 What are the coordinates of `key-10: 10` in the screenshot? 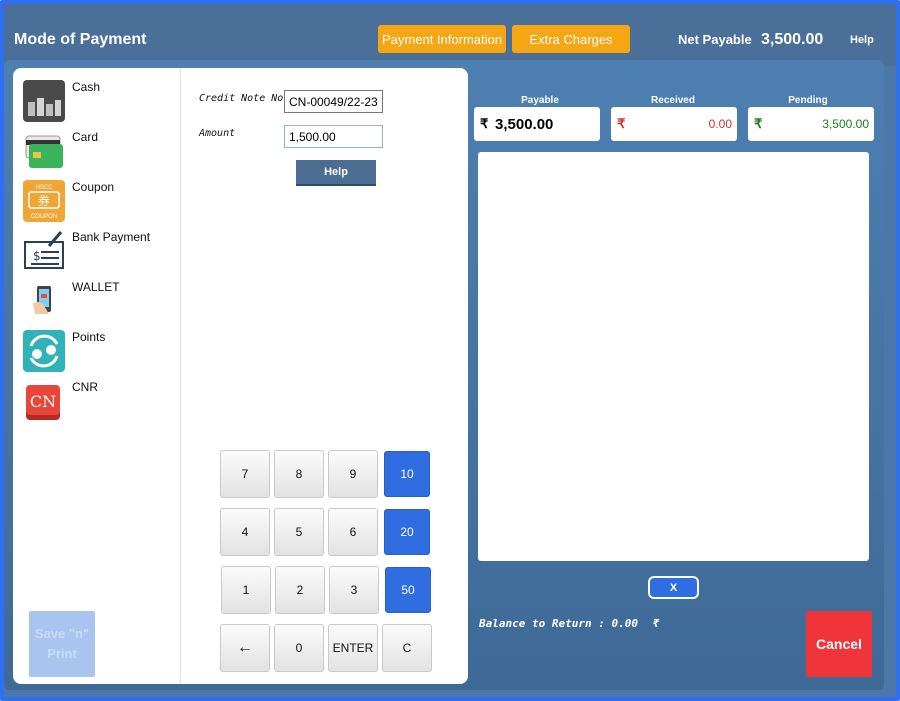 It's located at (407, 474).